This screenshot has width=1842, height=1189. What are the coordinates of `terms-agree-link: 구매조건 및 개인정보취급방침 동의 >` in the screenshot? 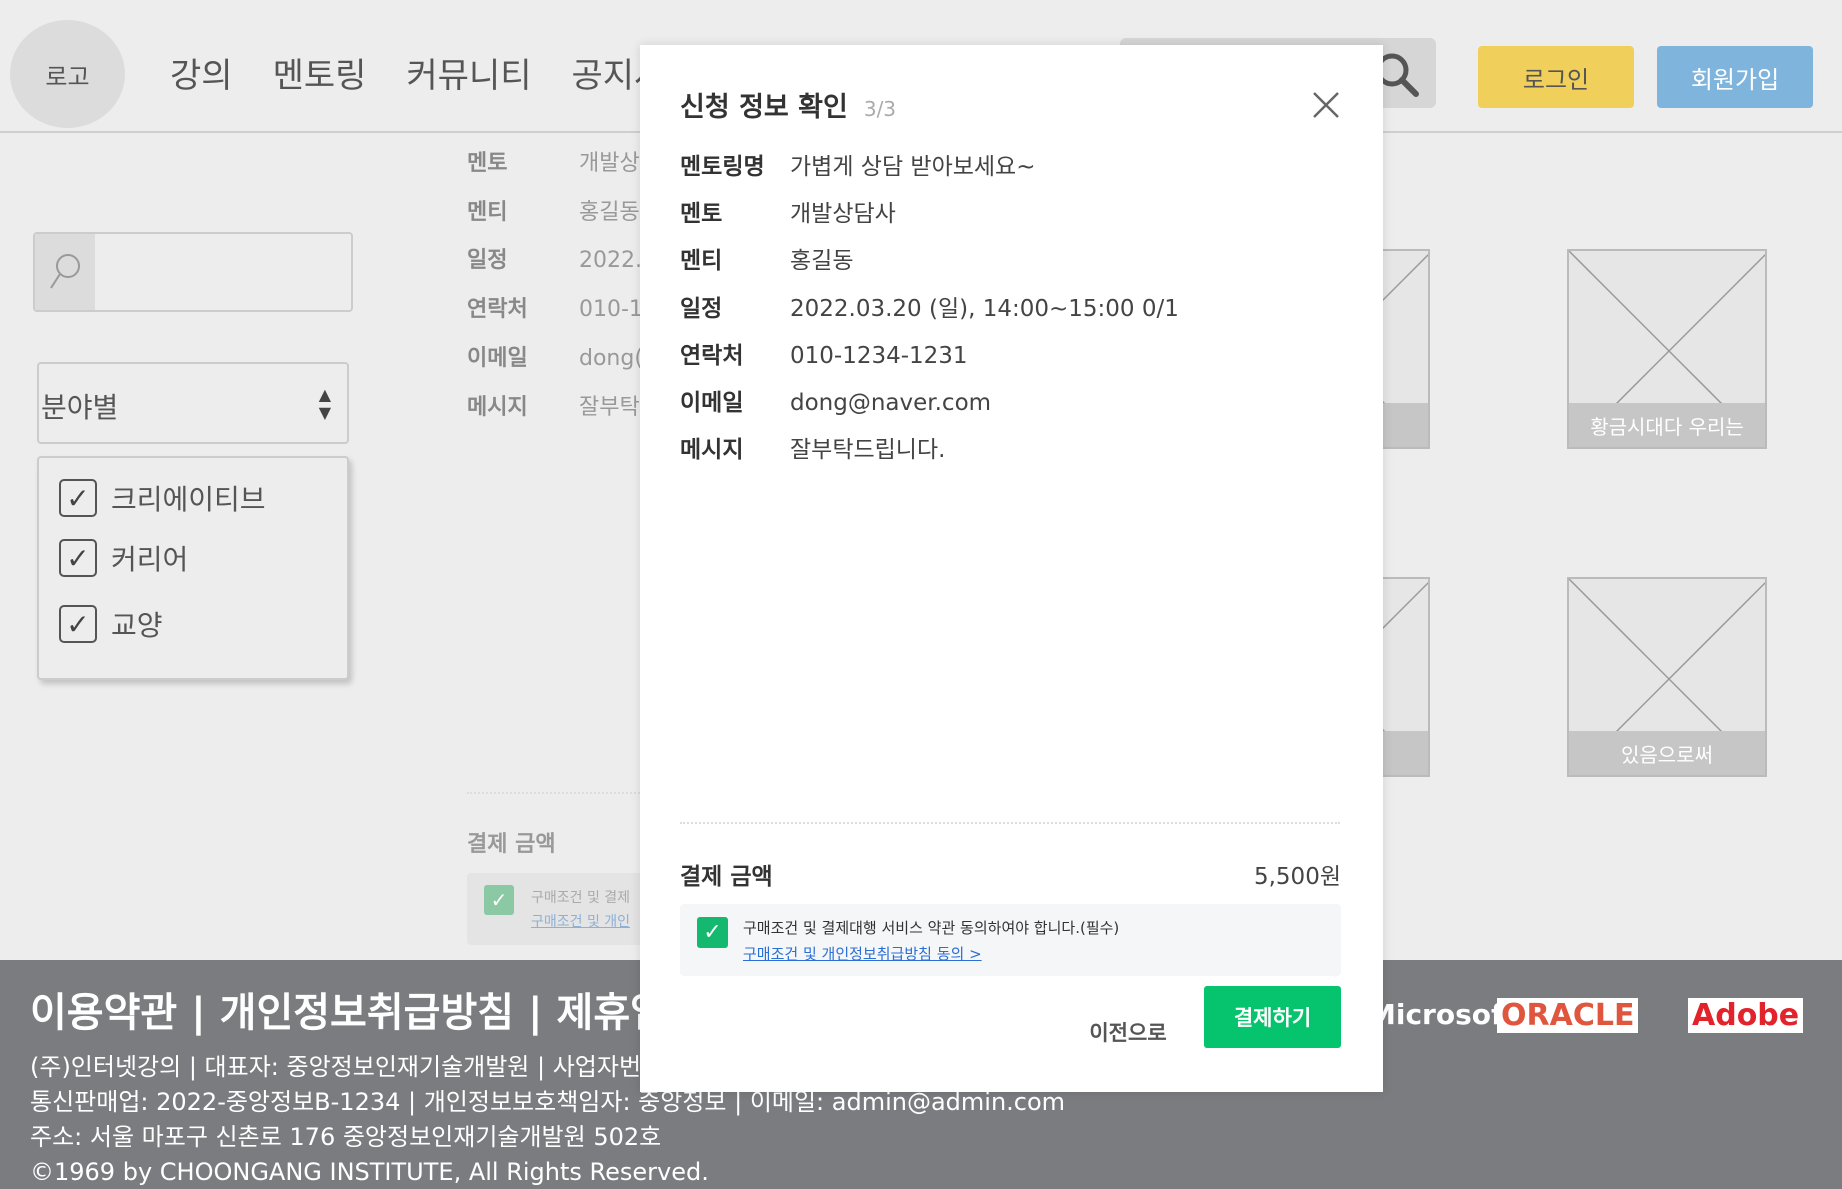 It's located at (862, 953).